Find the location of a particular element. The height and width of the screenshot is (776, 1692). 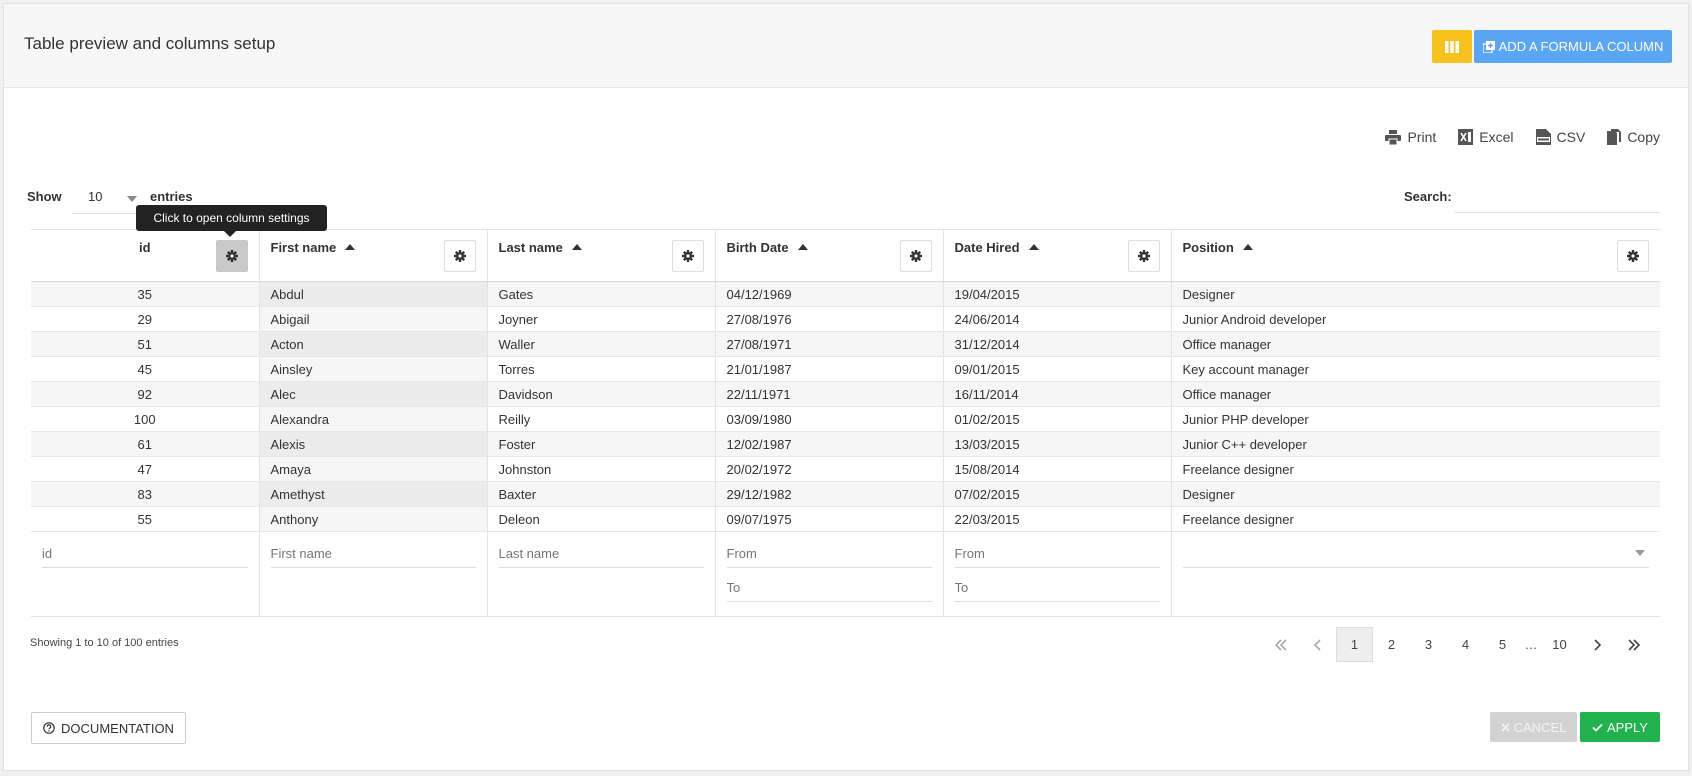

cancel-label: CANCEL is located at coordinates (1540, 727).